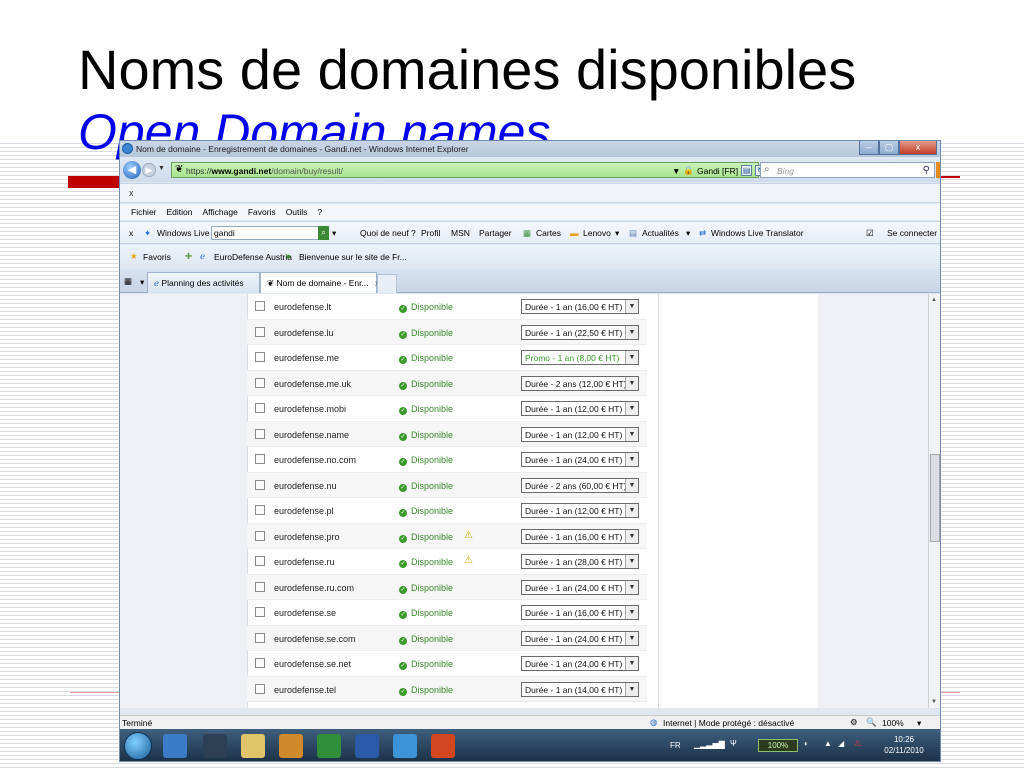 This screenshot has height=768, width=1024. Describe the element at coordinates (675, 745) in the screenshot. I see `language-indicator: FR` at that location.